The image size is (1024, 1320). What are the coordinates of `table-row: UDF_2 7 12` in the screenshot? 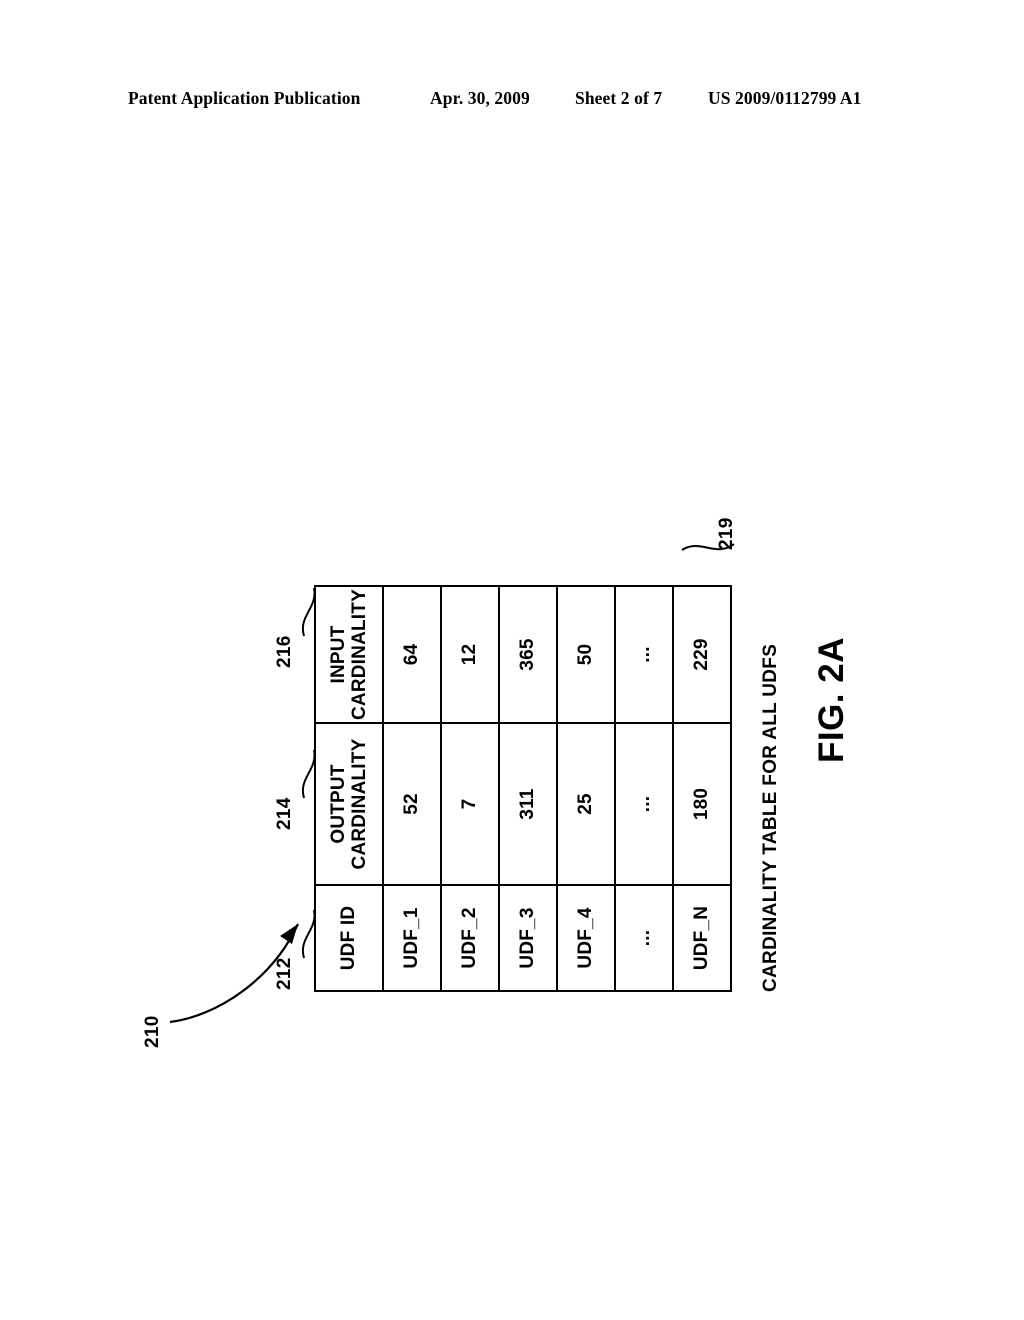 It's located at (470, 788).